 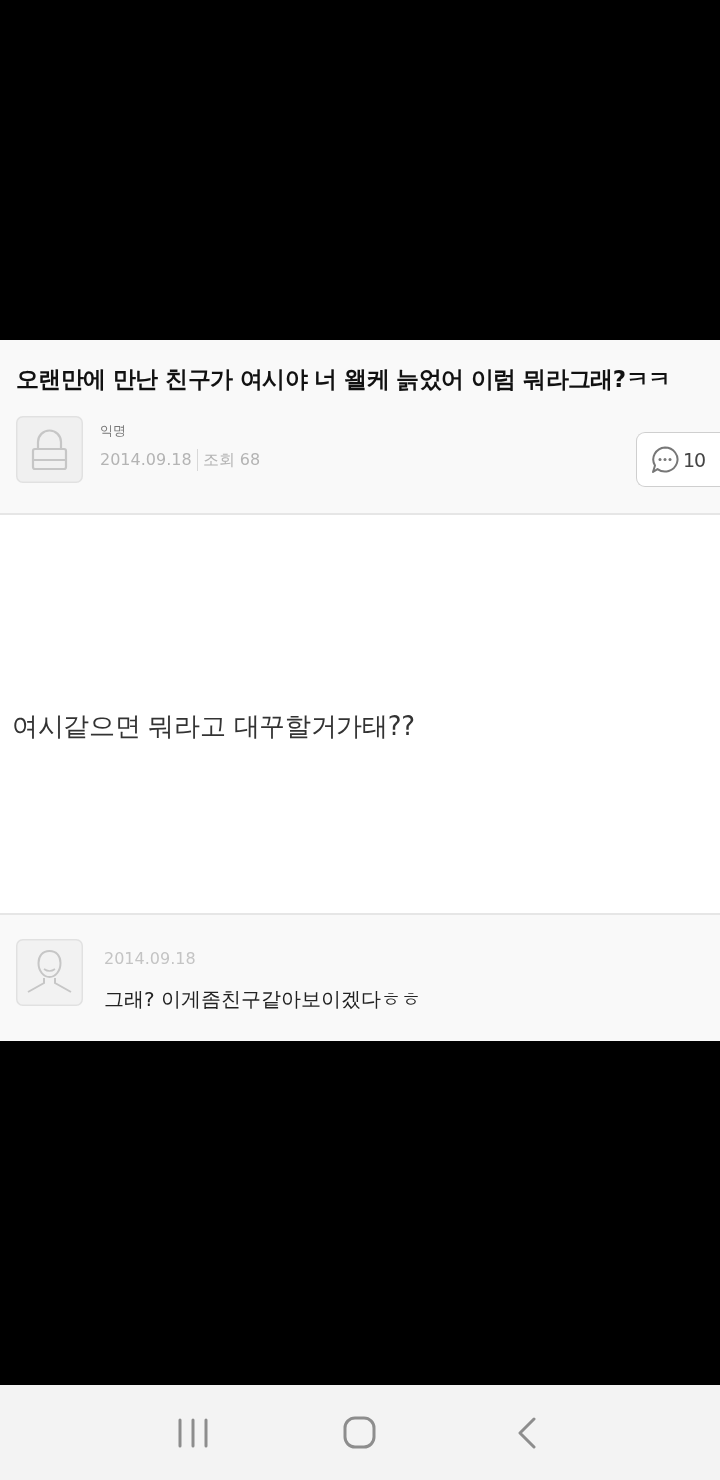 I want to click on speech-bubble-icon, so click(x=665, y=459).